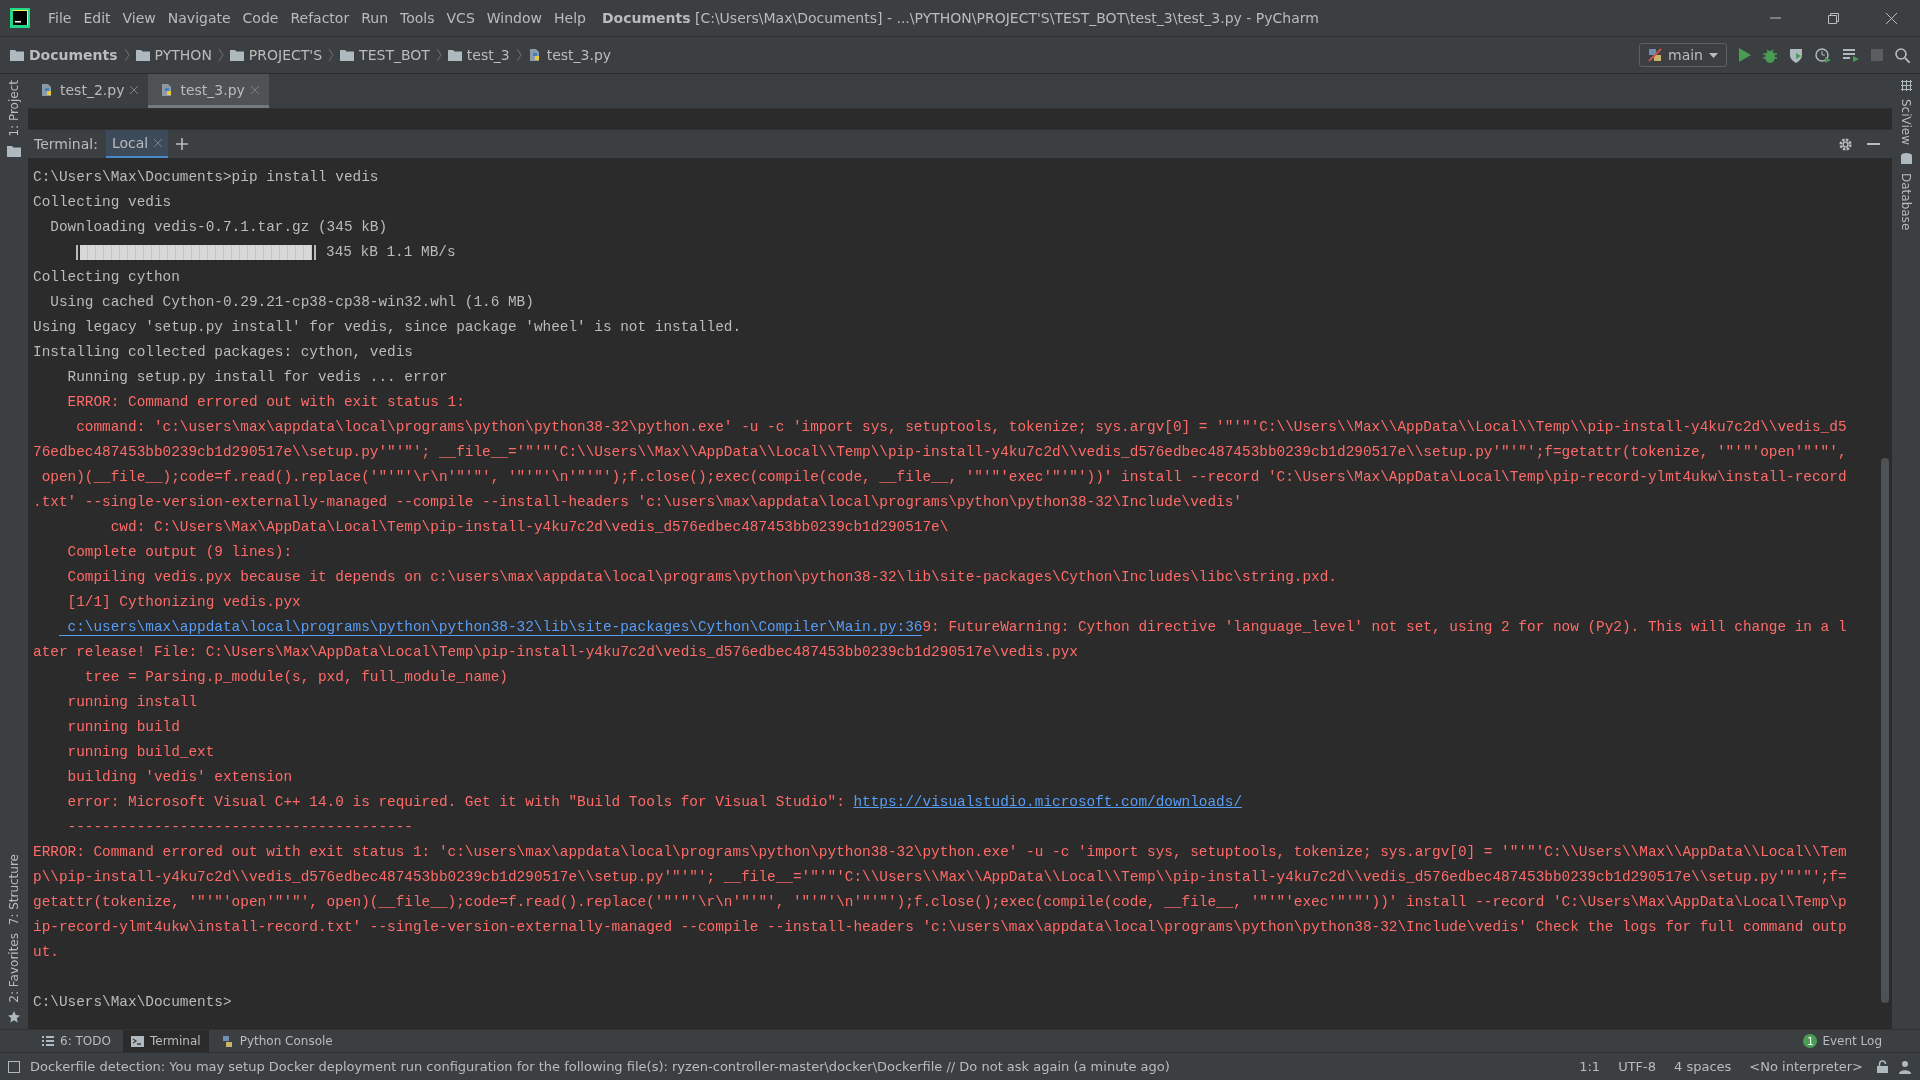  Describe the element at coordinates (1683, 55) in the screenshot. I see `run-configuration-dropdown: main` at that location.